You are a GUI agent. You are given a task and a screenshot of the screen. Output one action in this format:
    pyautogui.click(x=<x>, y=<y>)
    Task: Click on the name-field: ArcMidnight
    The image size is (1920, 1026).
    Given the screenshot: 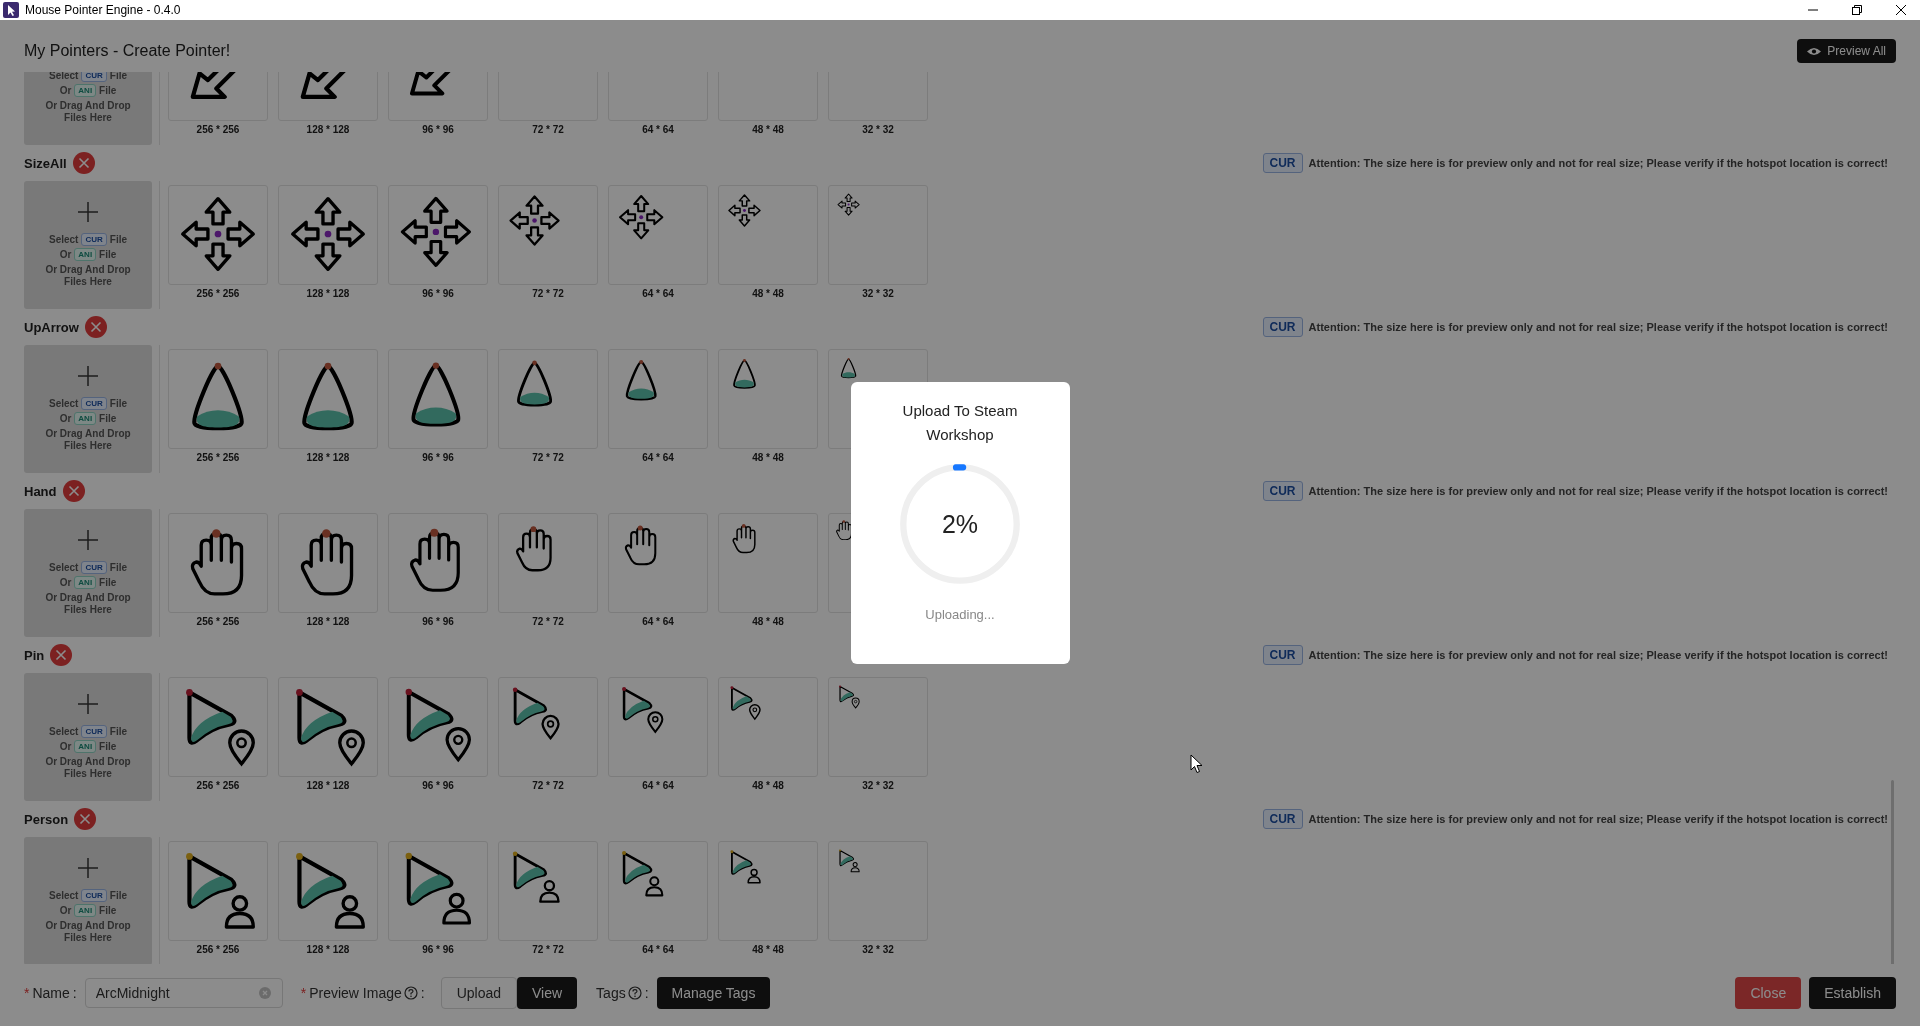 What is the action you would take?
    pyautogui.click(x=183, y=993)
    